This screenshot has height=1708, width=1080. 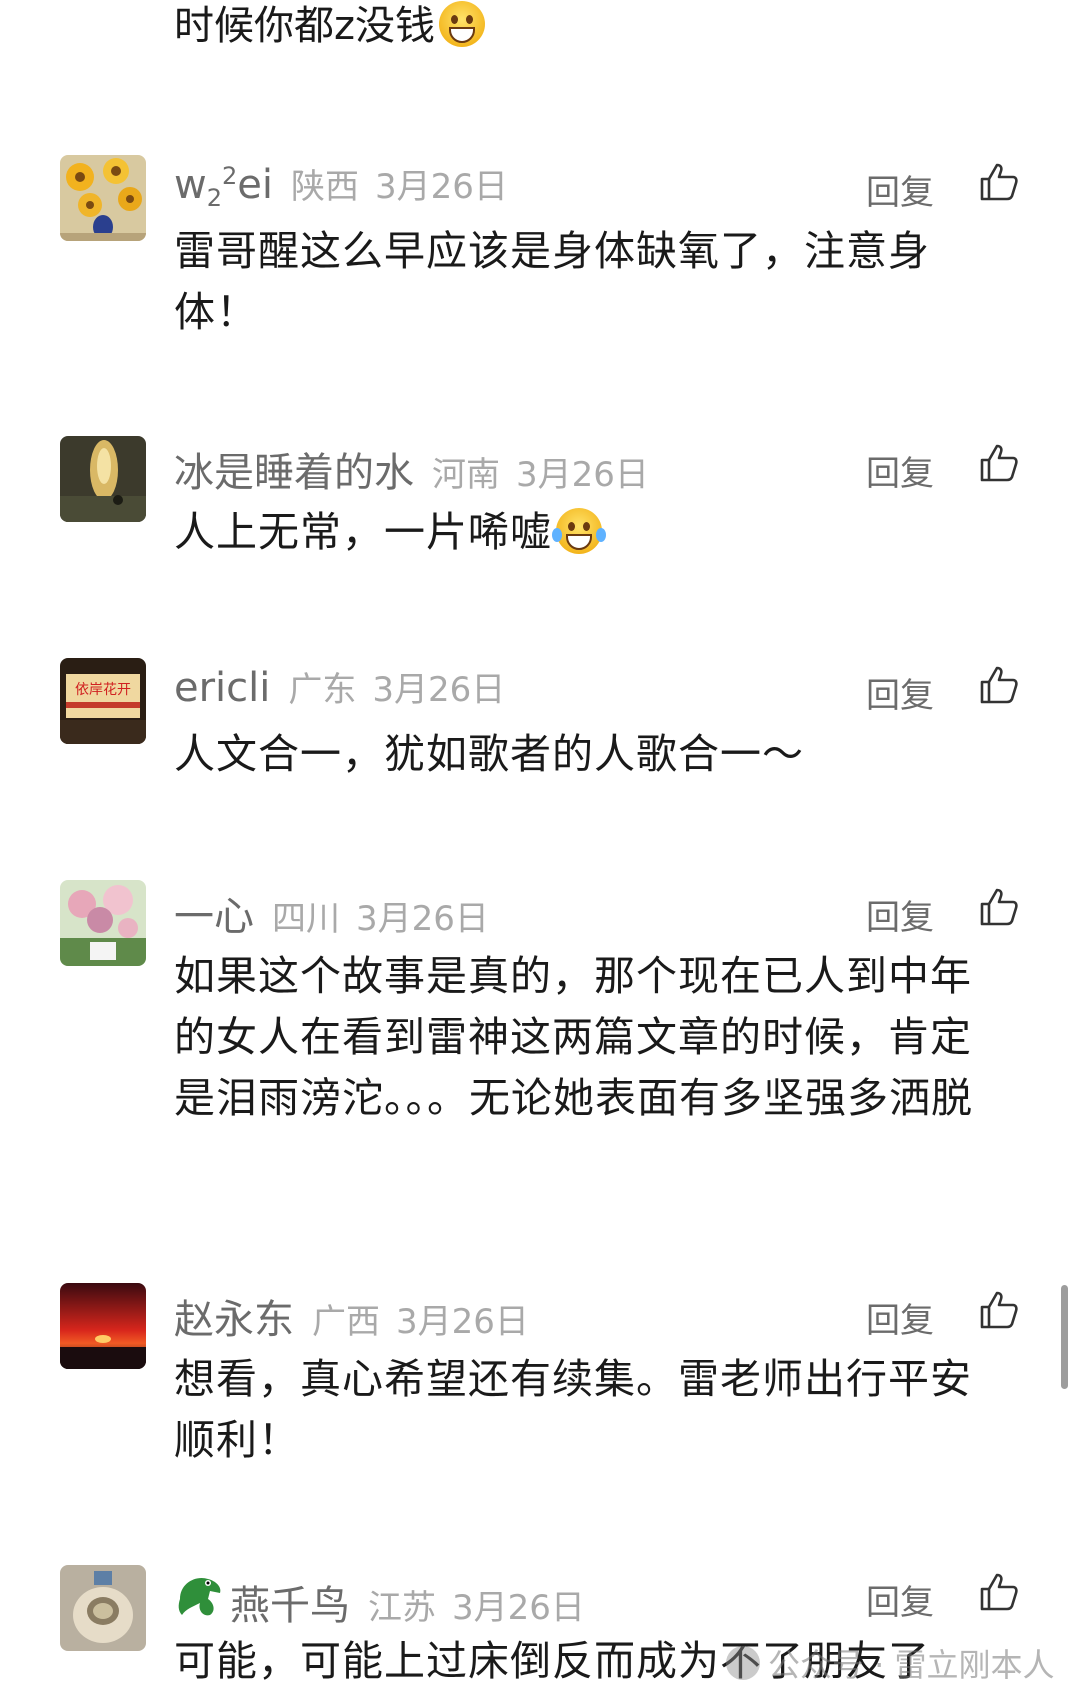 What do you see at coordinates (103, 690) in the screenshot?
I see `avatar-banner-text: 依岸花开` at bounding box center [103, 690].